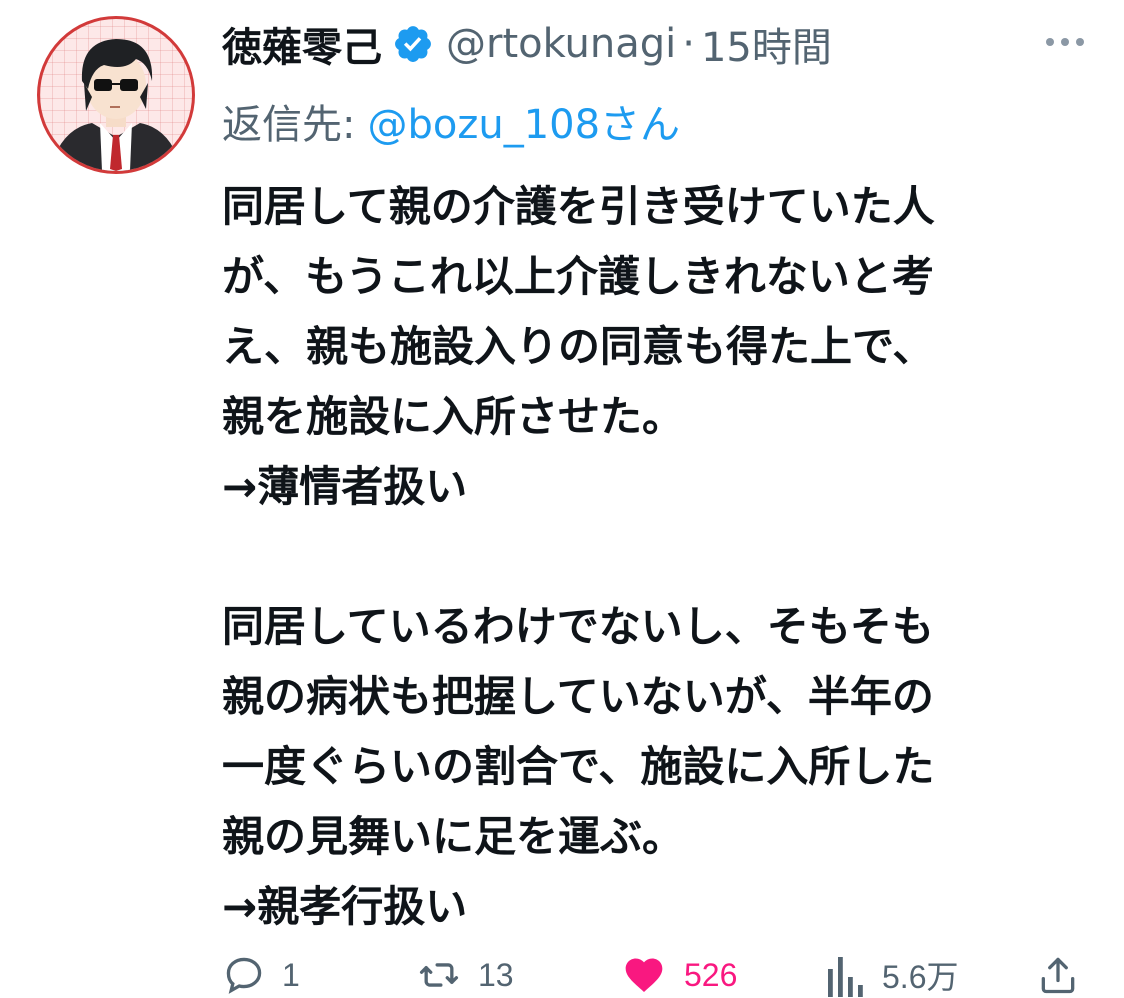 The width and height of the screenshot is (1124, 998). I want to click on retweet-count: 13, so click(496, 974).